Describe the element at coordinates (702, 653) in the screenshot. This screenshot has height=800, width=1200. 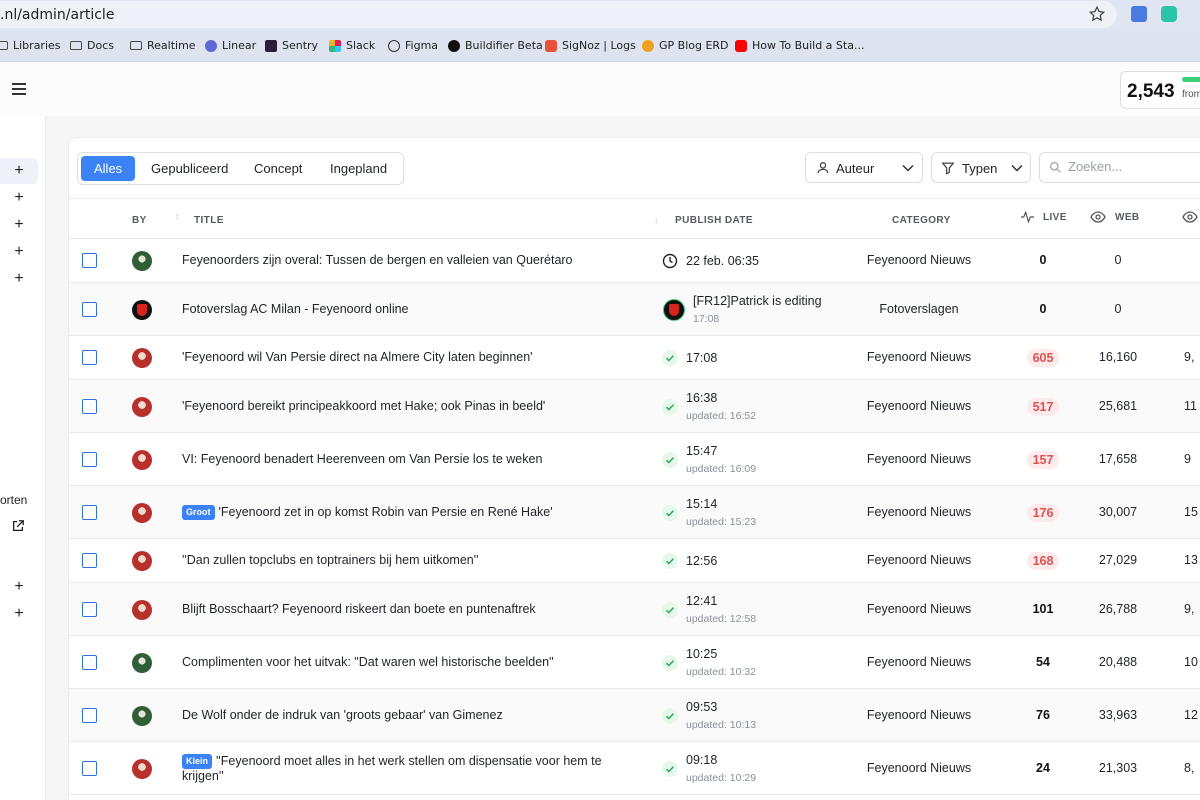
I see `publish-time: 10:25` at that location.